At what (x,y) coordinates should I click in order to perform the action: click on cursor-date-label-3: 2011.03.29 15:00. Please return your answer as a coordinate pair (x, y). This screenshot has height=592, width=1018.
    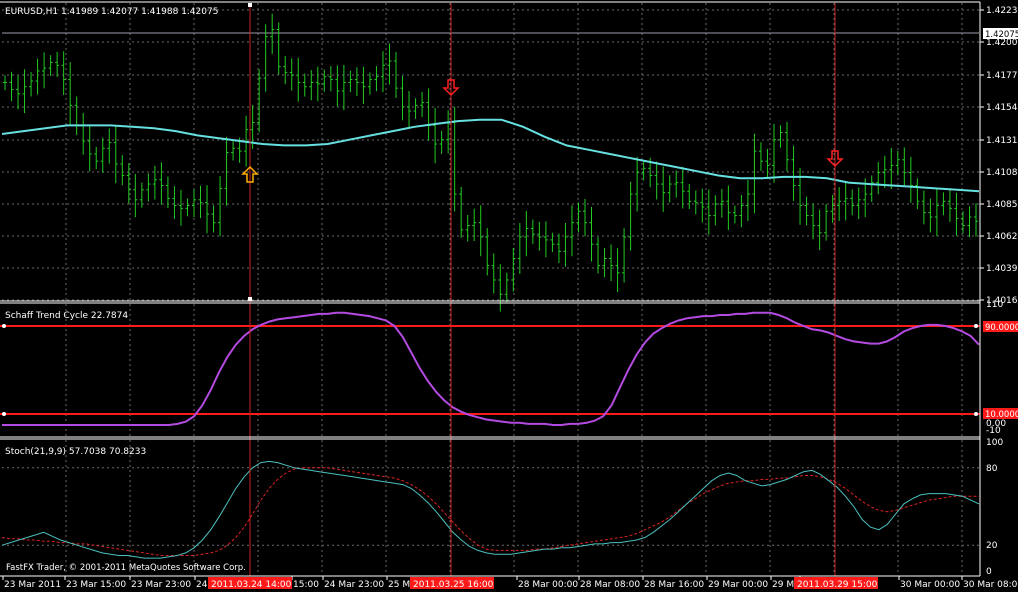
    Looking at the image, I should click on (837, 585).